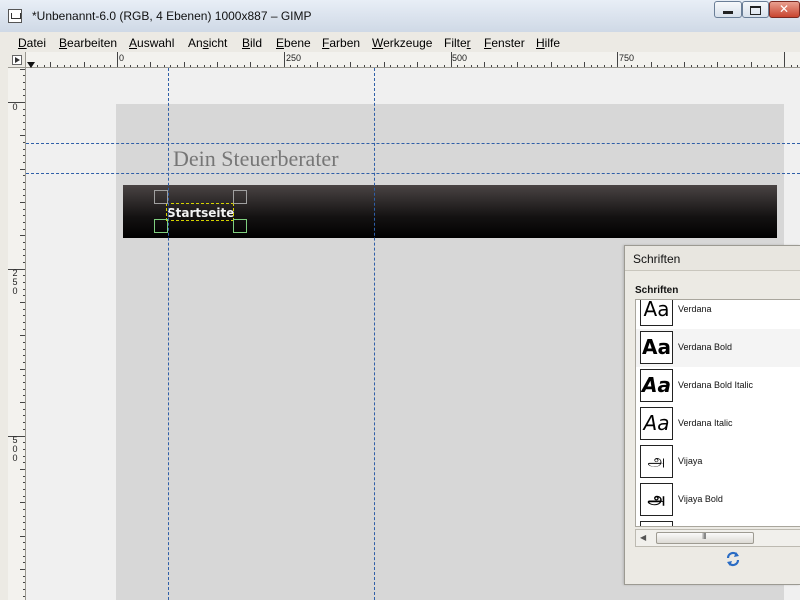 The width and height of the screenshot is (800, 600). Describe the element at coordinates (122, 58) in the screenshot. I see `hruler-label-0: 0` at that location.